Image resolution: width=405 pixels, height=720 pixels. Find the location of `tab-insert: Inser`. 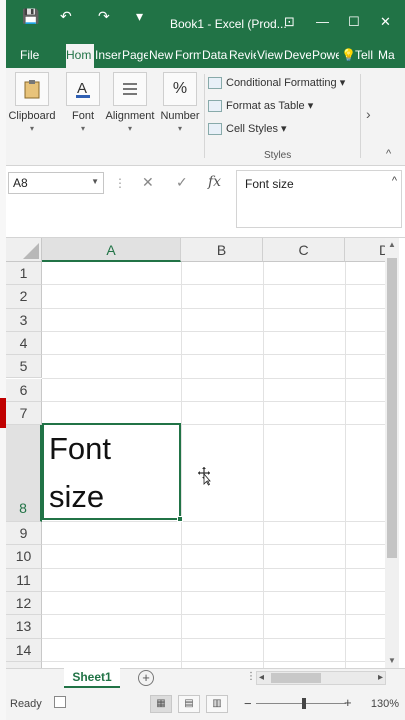

tab-insert: Inser is located at coordinates (108, 55).